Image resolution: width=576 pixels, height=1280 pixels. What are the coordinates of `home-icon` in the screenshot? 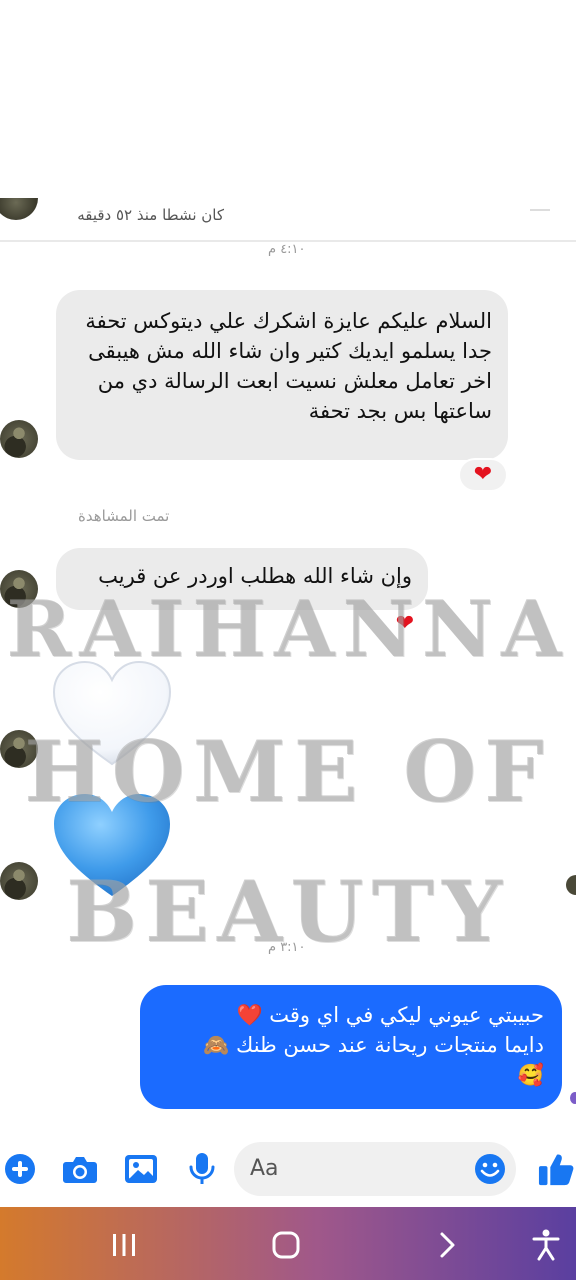 It's located at (286, 1245).